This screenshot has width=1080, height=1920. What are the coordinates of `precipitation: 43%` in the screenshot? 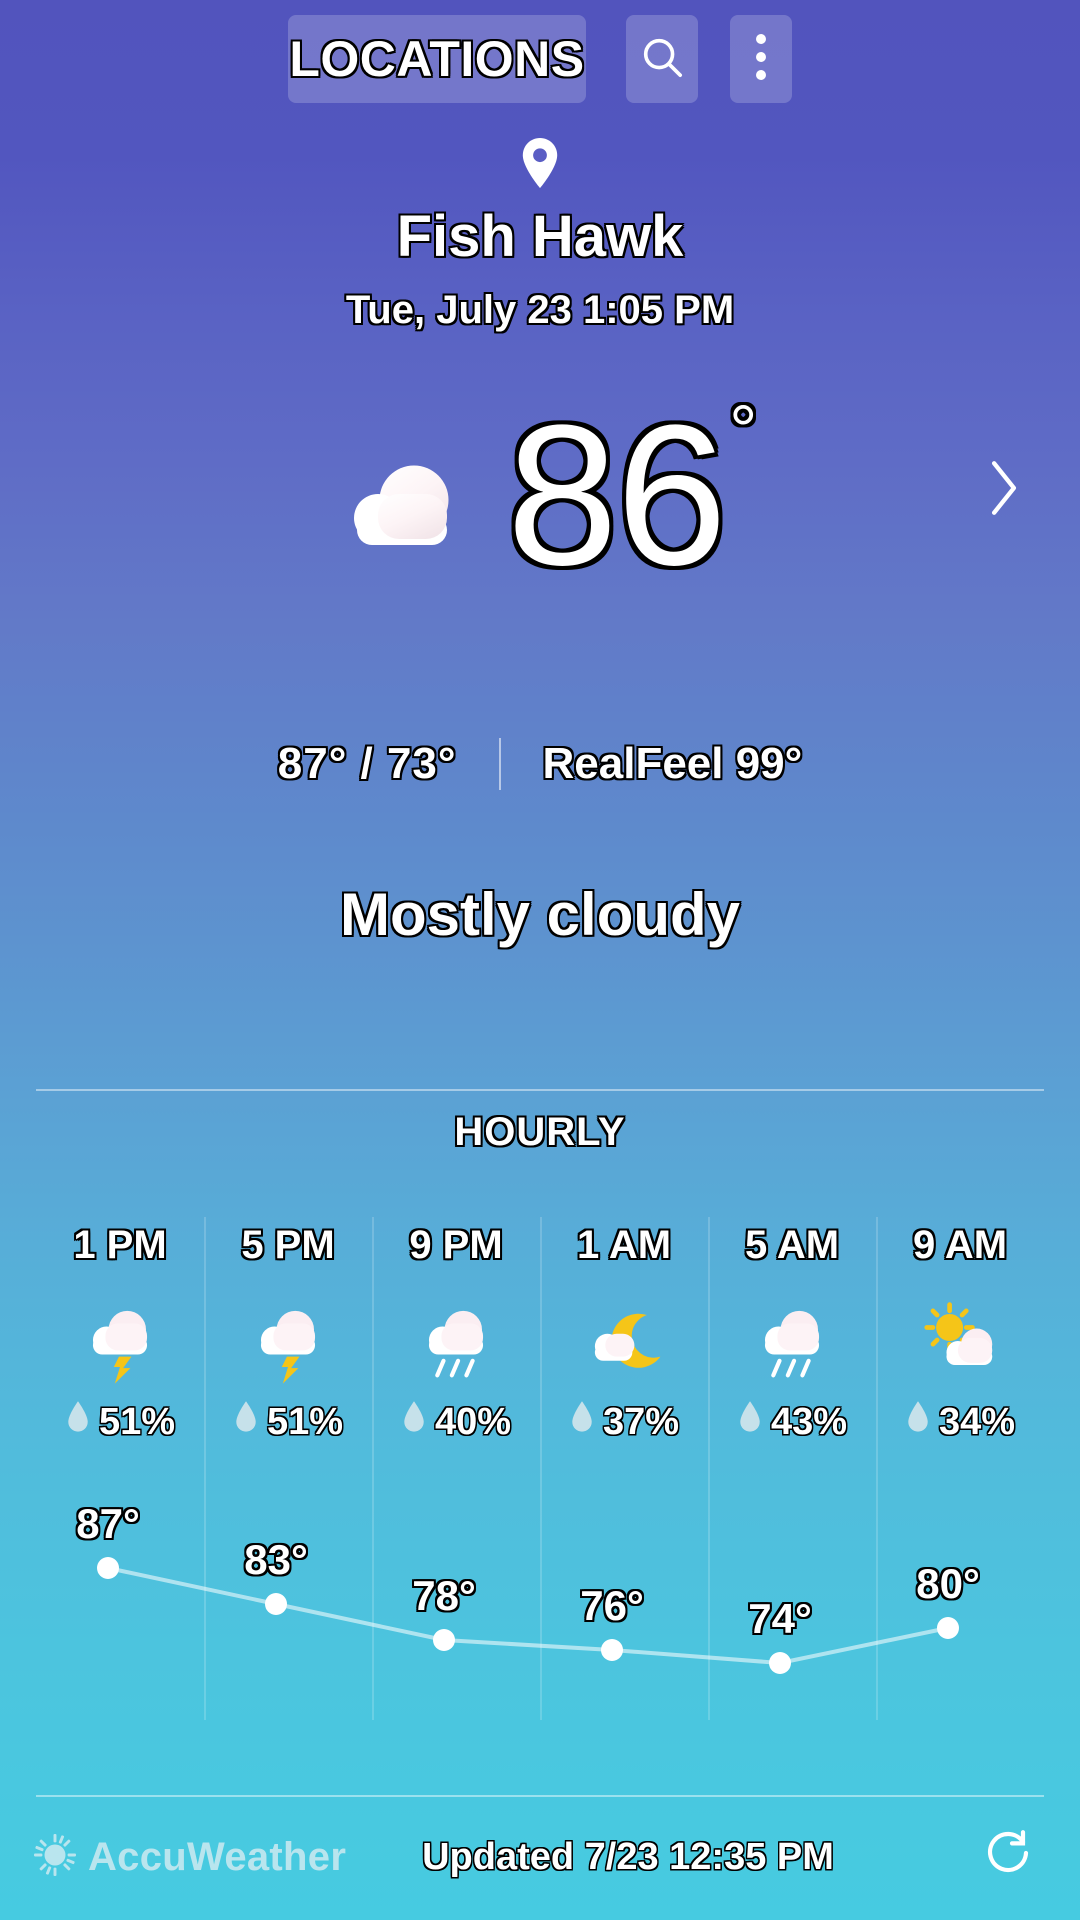 It's located at (792, 1422).